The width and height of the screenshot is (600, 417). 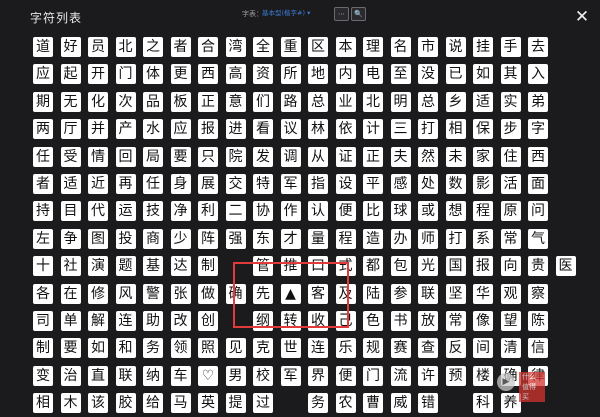 I want to click on char-cell: 见, so click(x=235, y=348).